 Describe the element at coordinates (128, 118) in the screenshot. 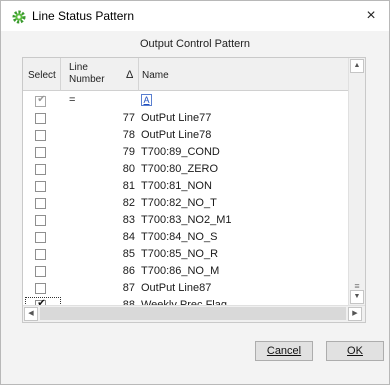

I see `row-line-number: 77` at that location.